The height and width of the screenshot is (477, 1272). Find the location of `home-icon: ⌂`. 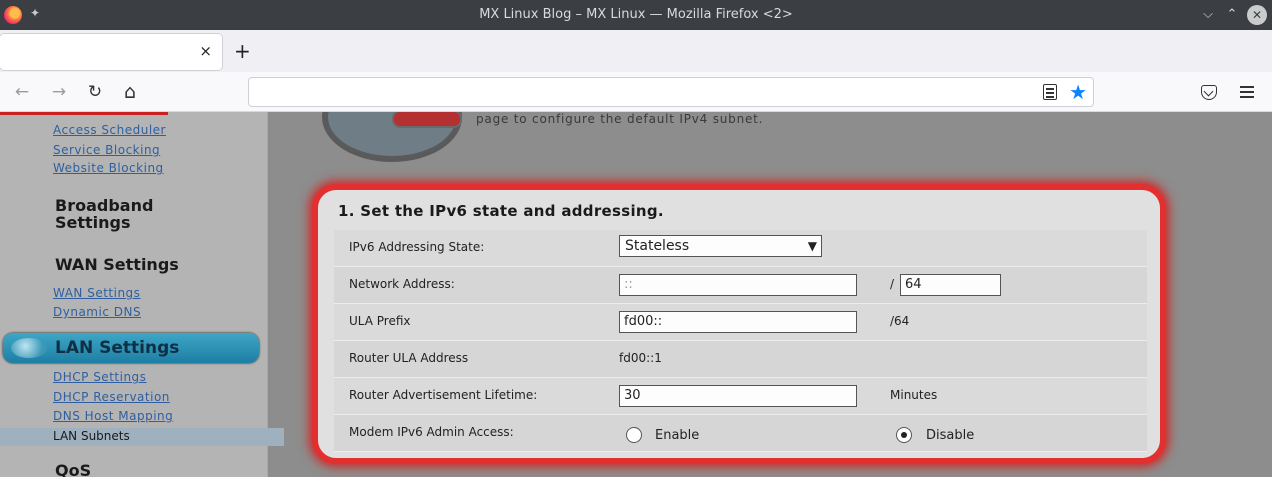

home-icon: ⌂ is located at coordinates (130, 92).